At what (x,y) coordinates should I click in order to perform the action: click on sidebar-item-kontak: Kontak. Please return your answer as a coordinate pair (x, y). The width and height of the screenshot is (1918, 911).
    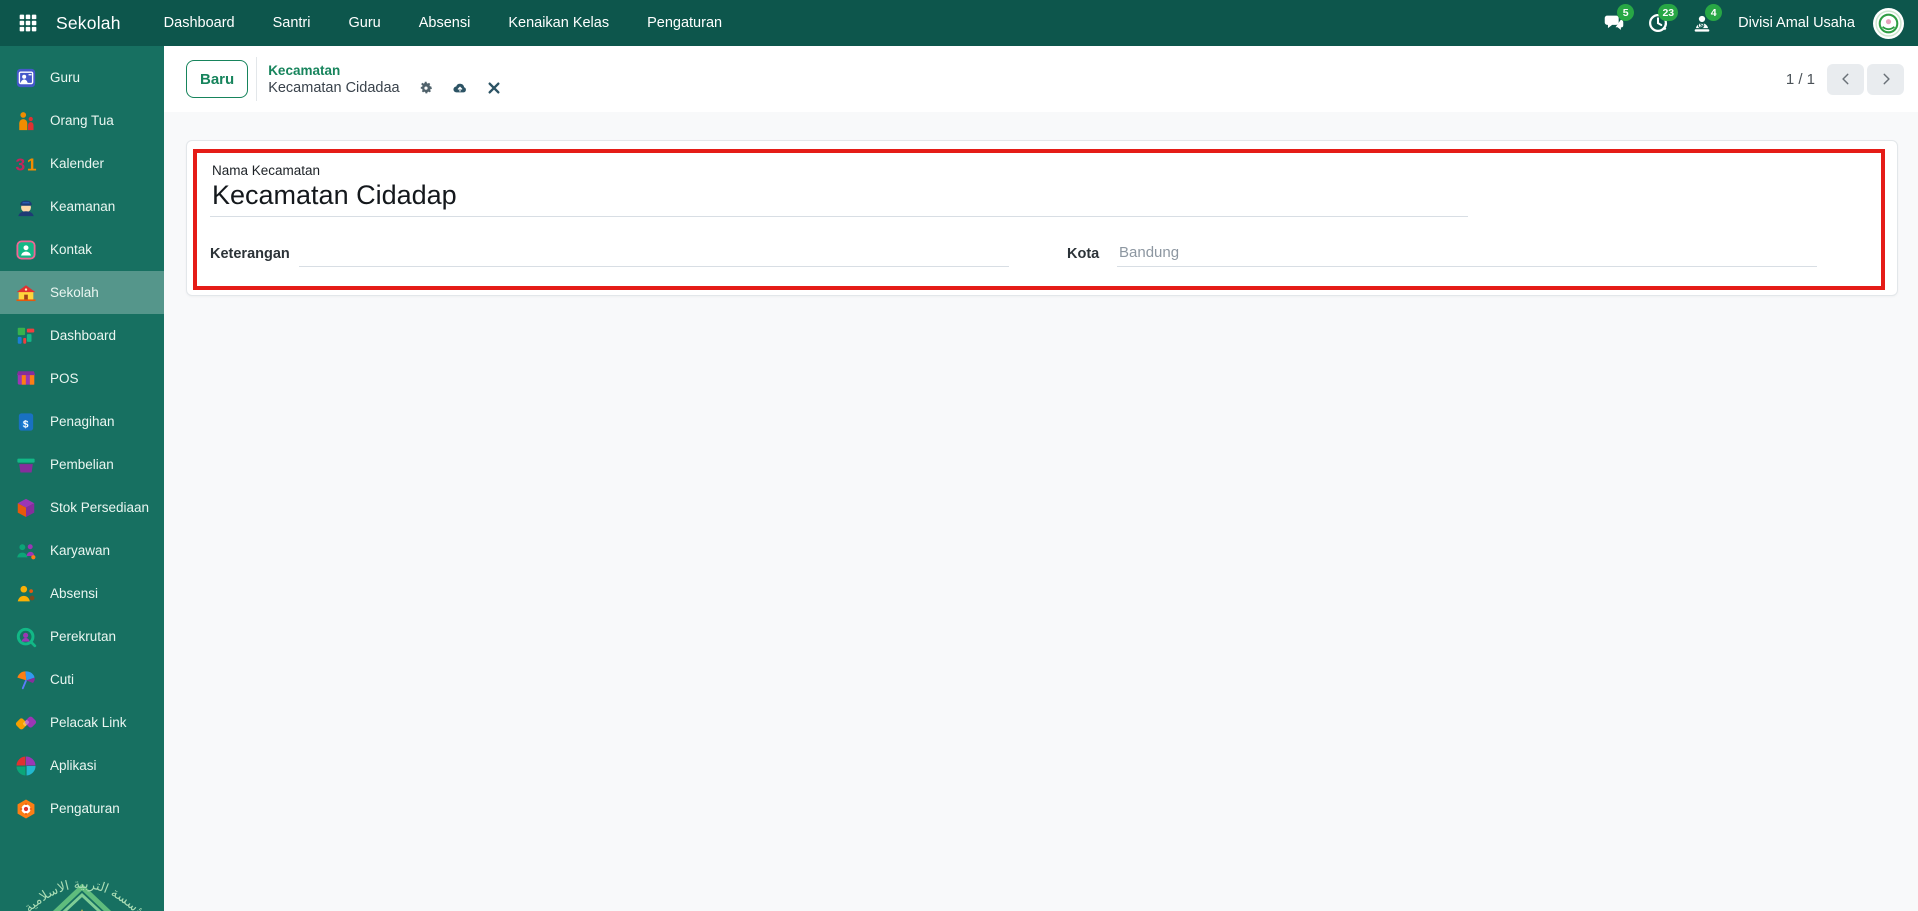
    Looking at the image, I should click on (82, 249).